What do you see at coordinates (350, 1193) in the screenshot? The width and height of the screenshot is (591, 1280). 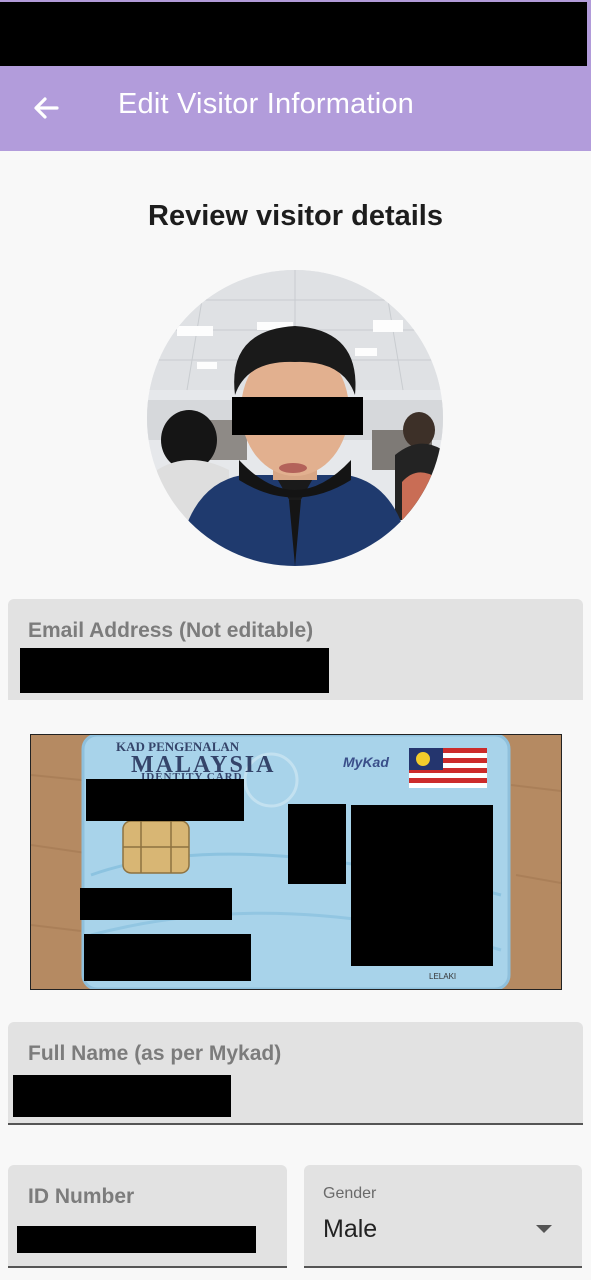 I see `gender-label: Gender` at bounding box center [350, 1193].